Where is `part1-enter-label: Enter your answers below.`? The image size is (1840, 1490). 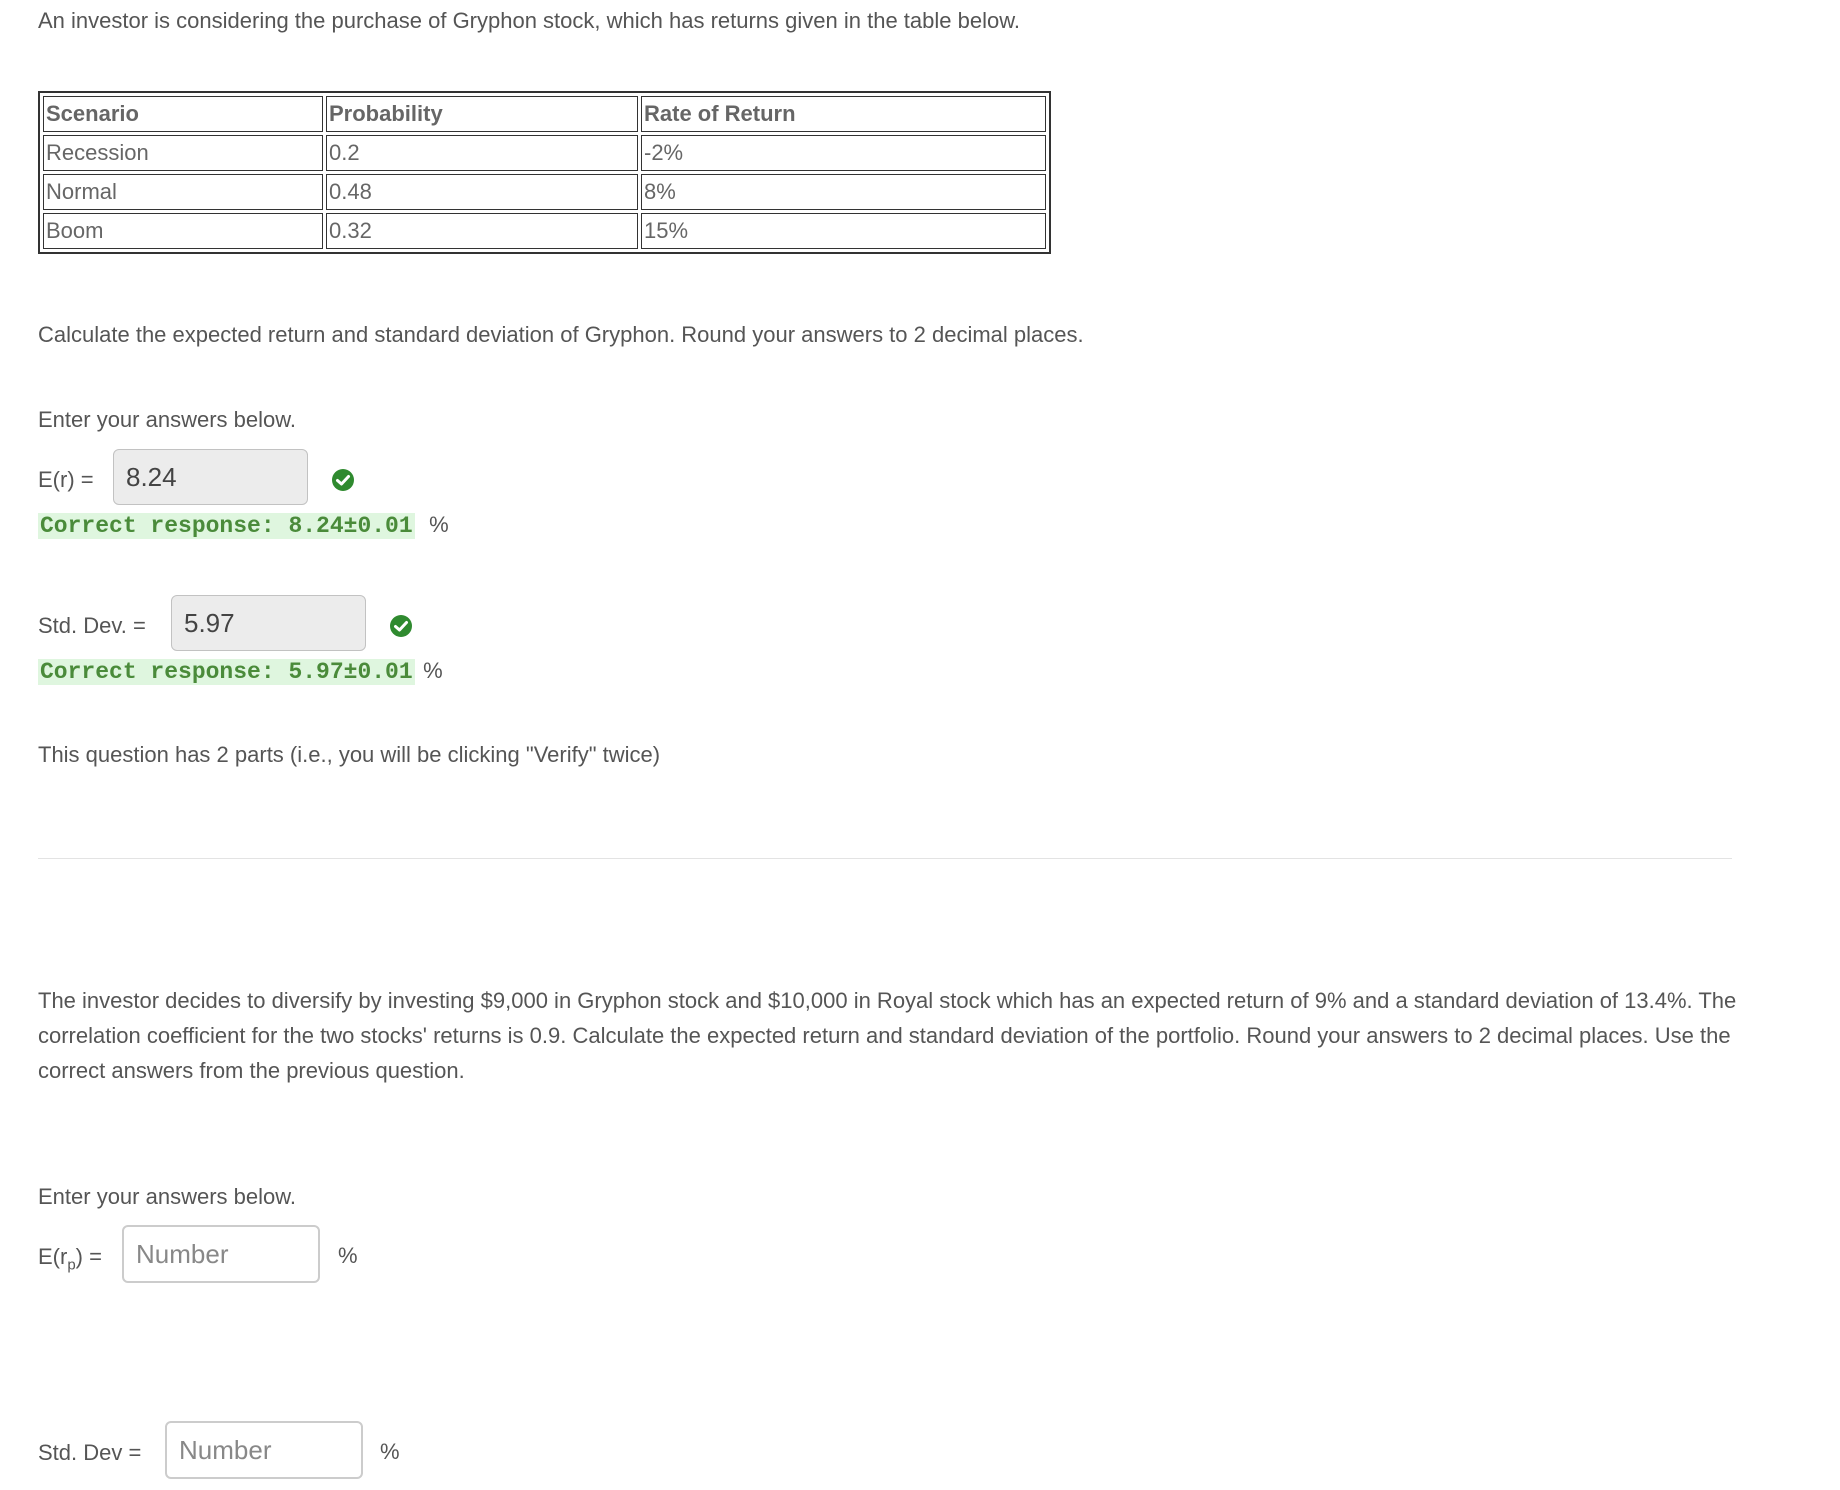 part1-enter-label: Enter your answers below. is located at coordinates (167, 419).